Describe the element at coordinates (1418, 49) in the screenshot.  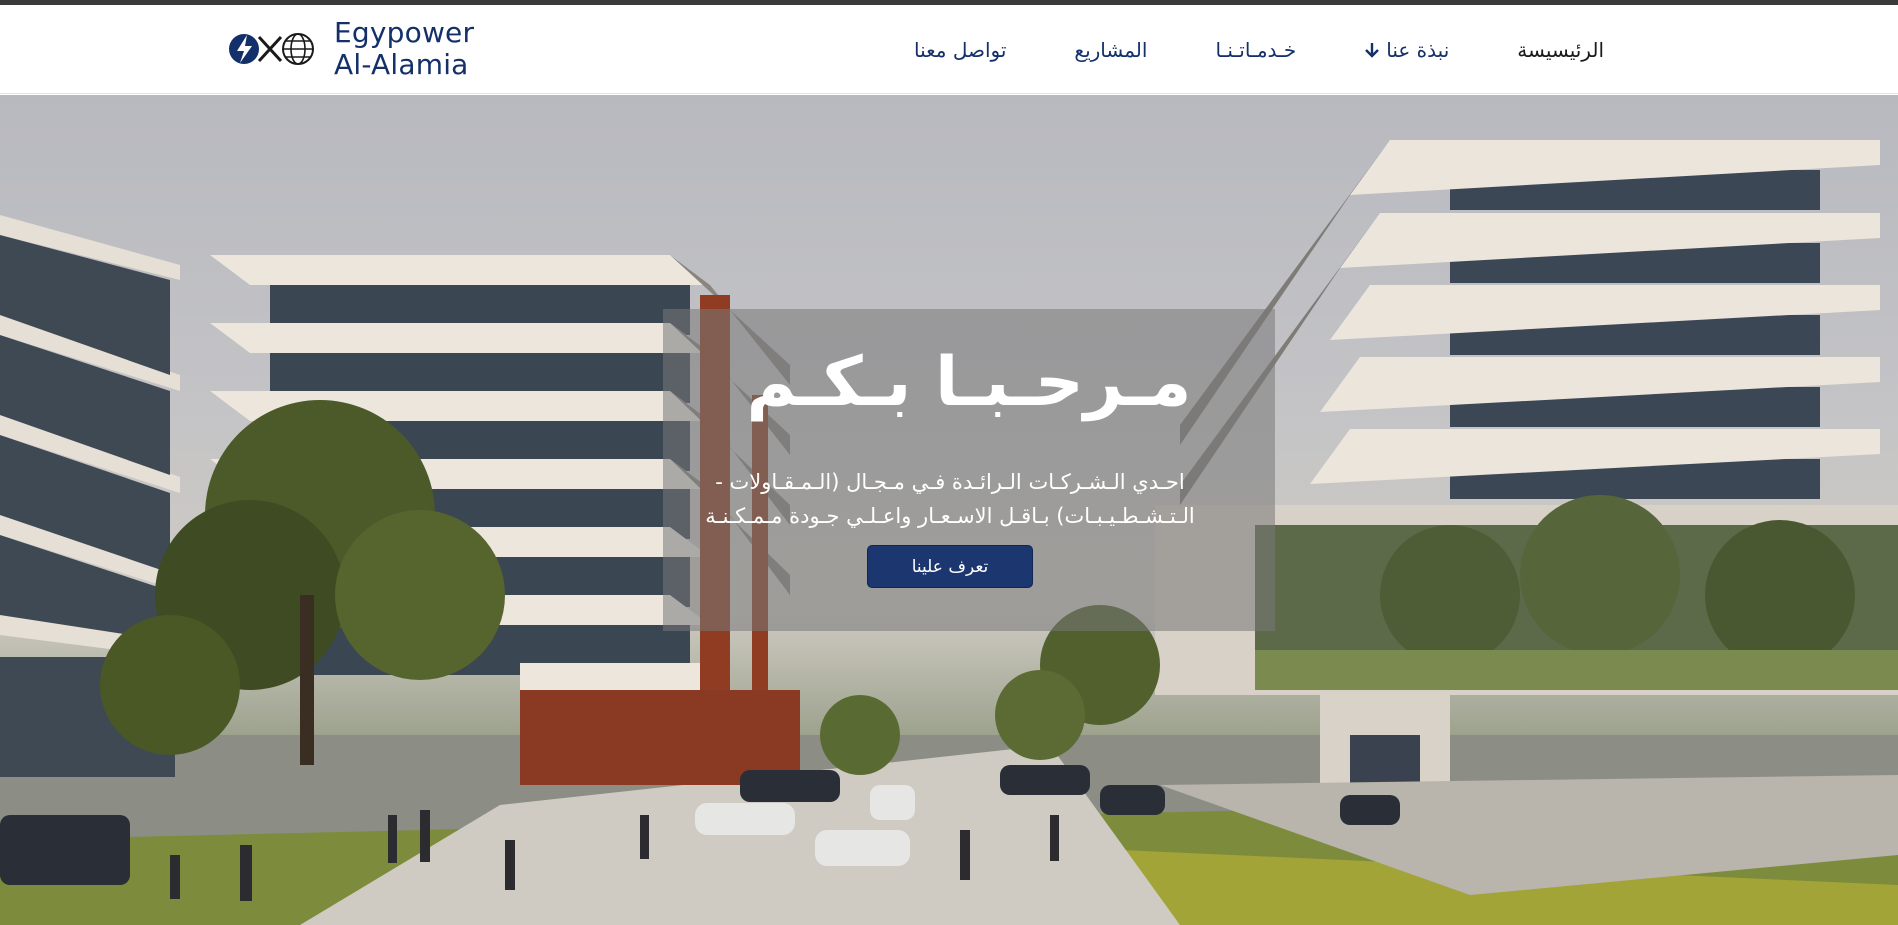
I see `nav-item-about-label: نبذة عنا` at that location.